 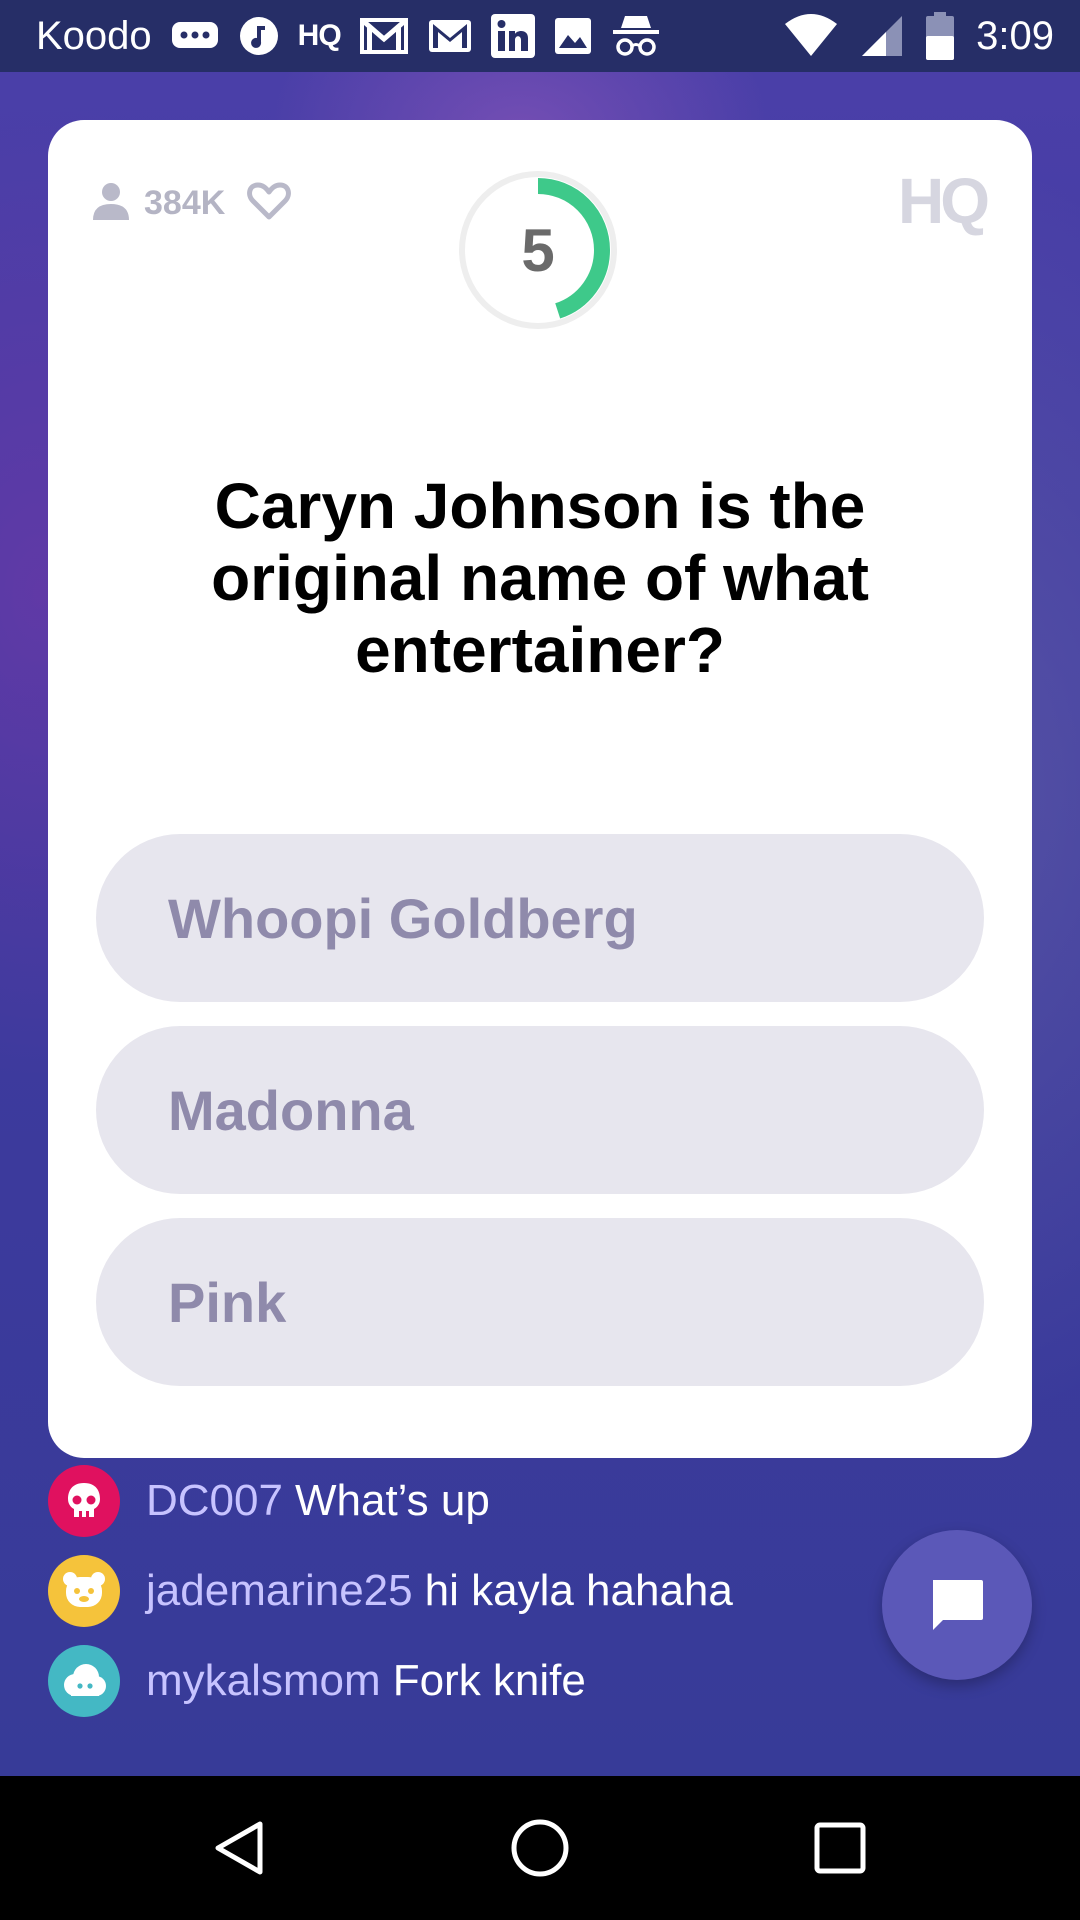 I want to click on home-icon, so click(x=540, y=1848).